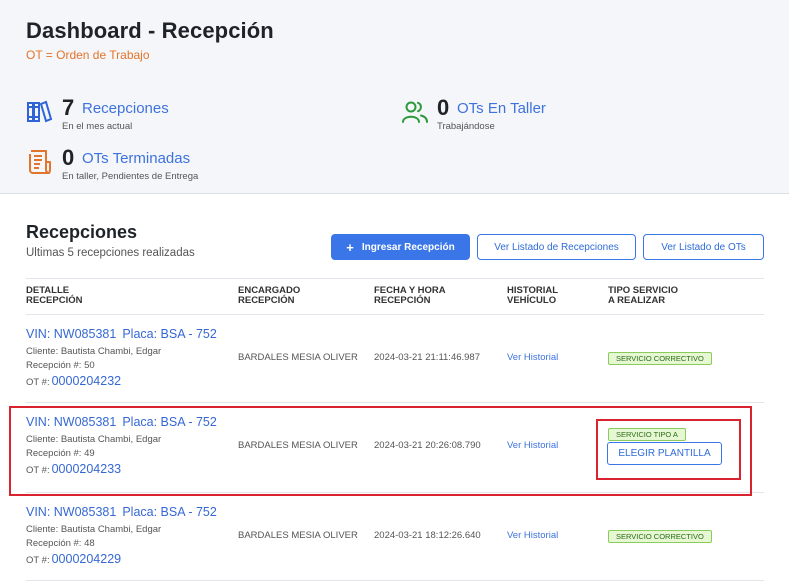 This screenshot has width=789, height=587. What do you see at coordinates (40, 112) in the screenshot?
I see `books-icon` at bounding box center [40, 112].